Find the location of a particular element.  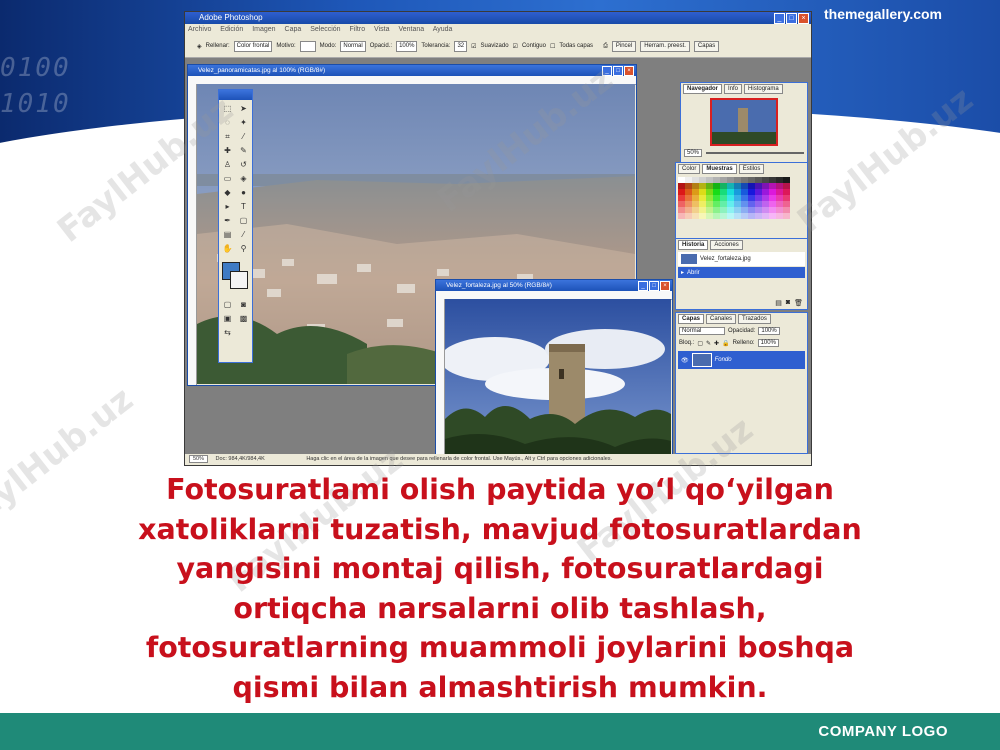

tab-brushes: Pincel is located at coordinates (624, 46).